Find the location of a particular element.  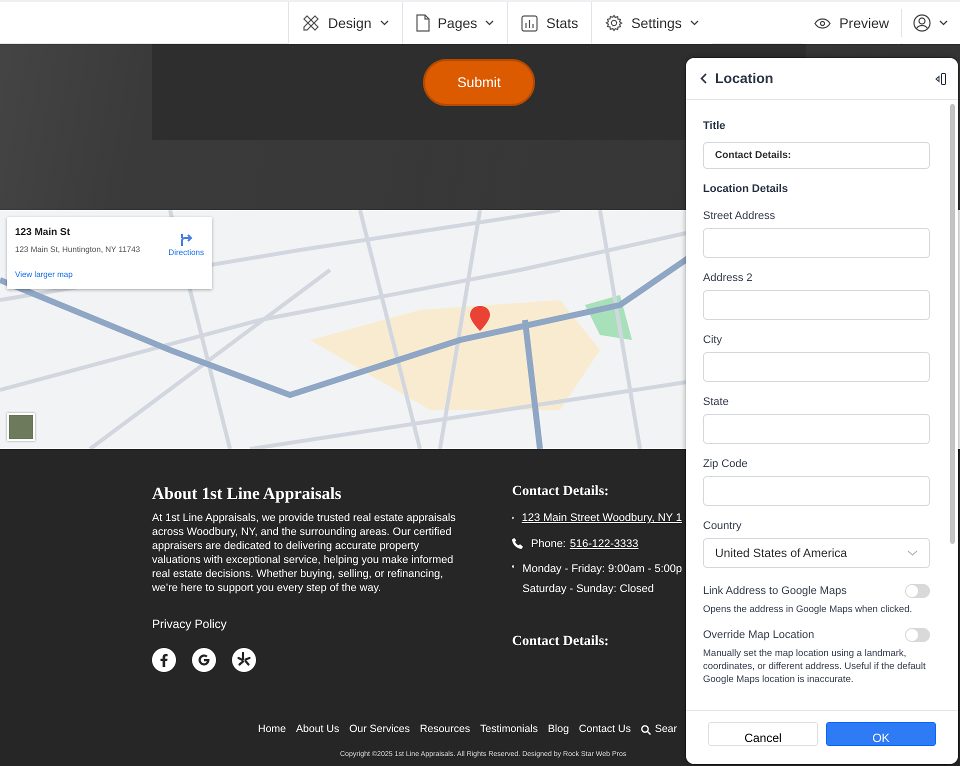

user-icon is located at coordinates (922, 23).